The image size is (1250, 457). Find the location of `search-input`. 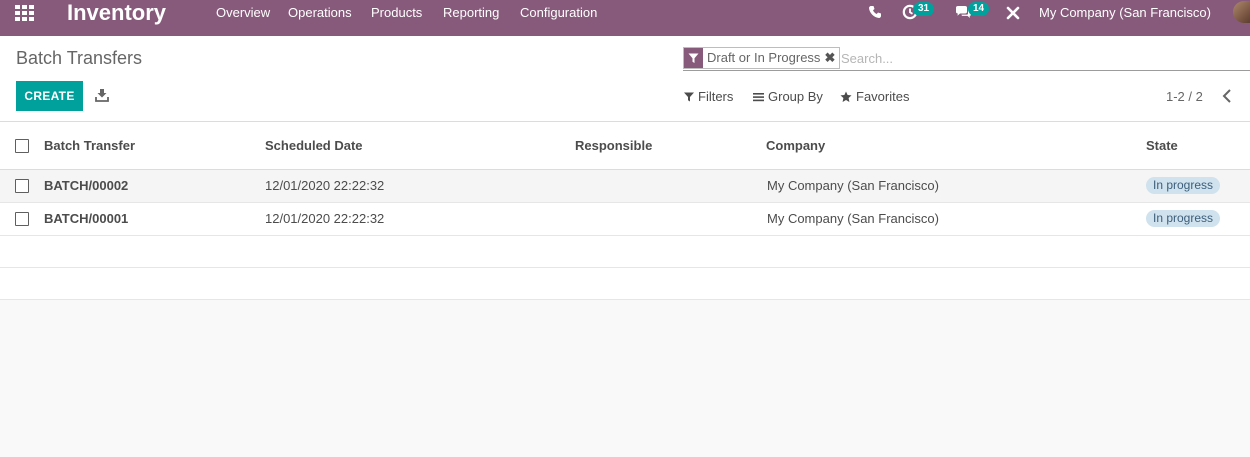

search-input is located at coordinates (1041, 58).